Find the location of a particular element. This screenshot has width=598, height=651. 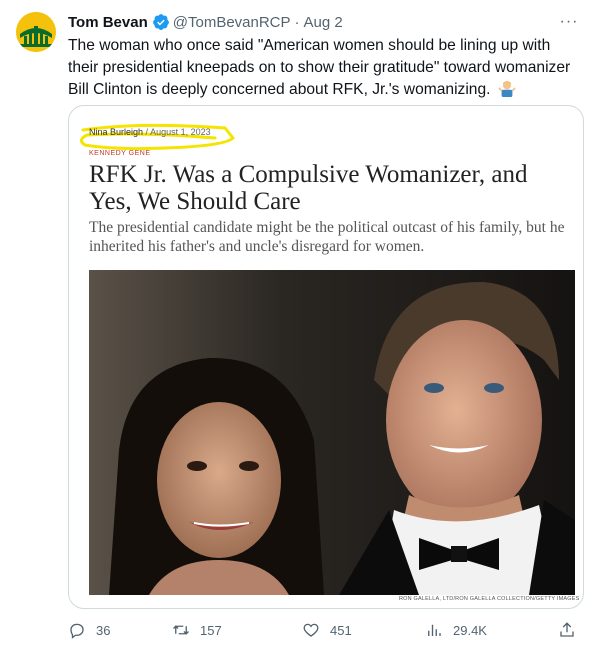

retweet-icon is located at coordinates (181, 630).